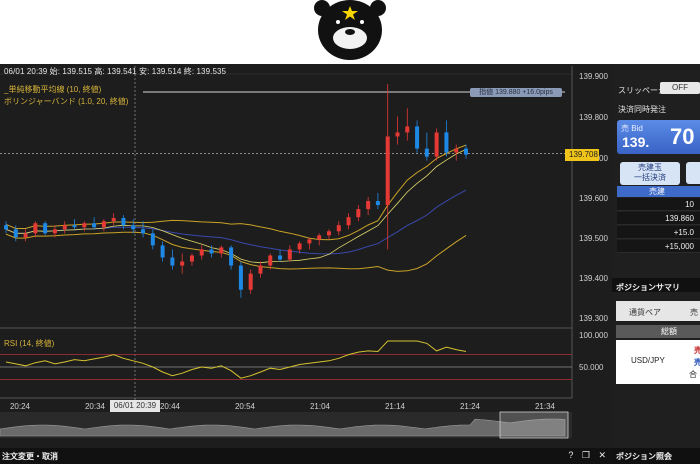  What do you see at coordinates (644, 456) in the screenshot?
I see `position-inquiry-title: ポジション照会` at bounding box center [644, 456].